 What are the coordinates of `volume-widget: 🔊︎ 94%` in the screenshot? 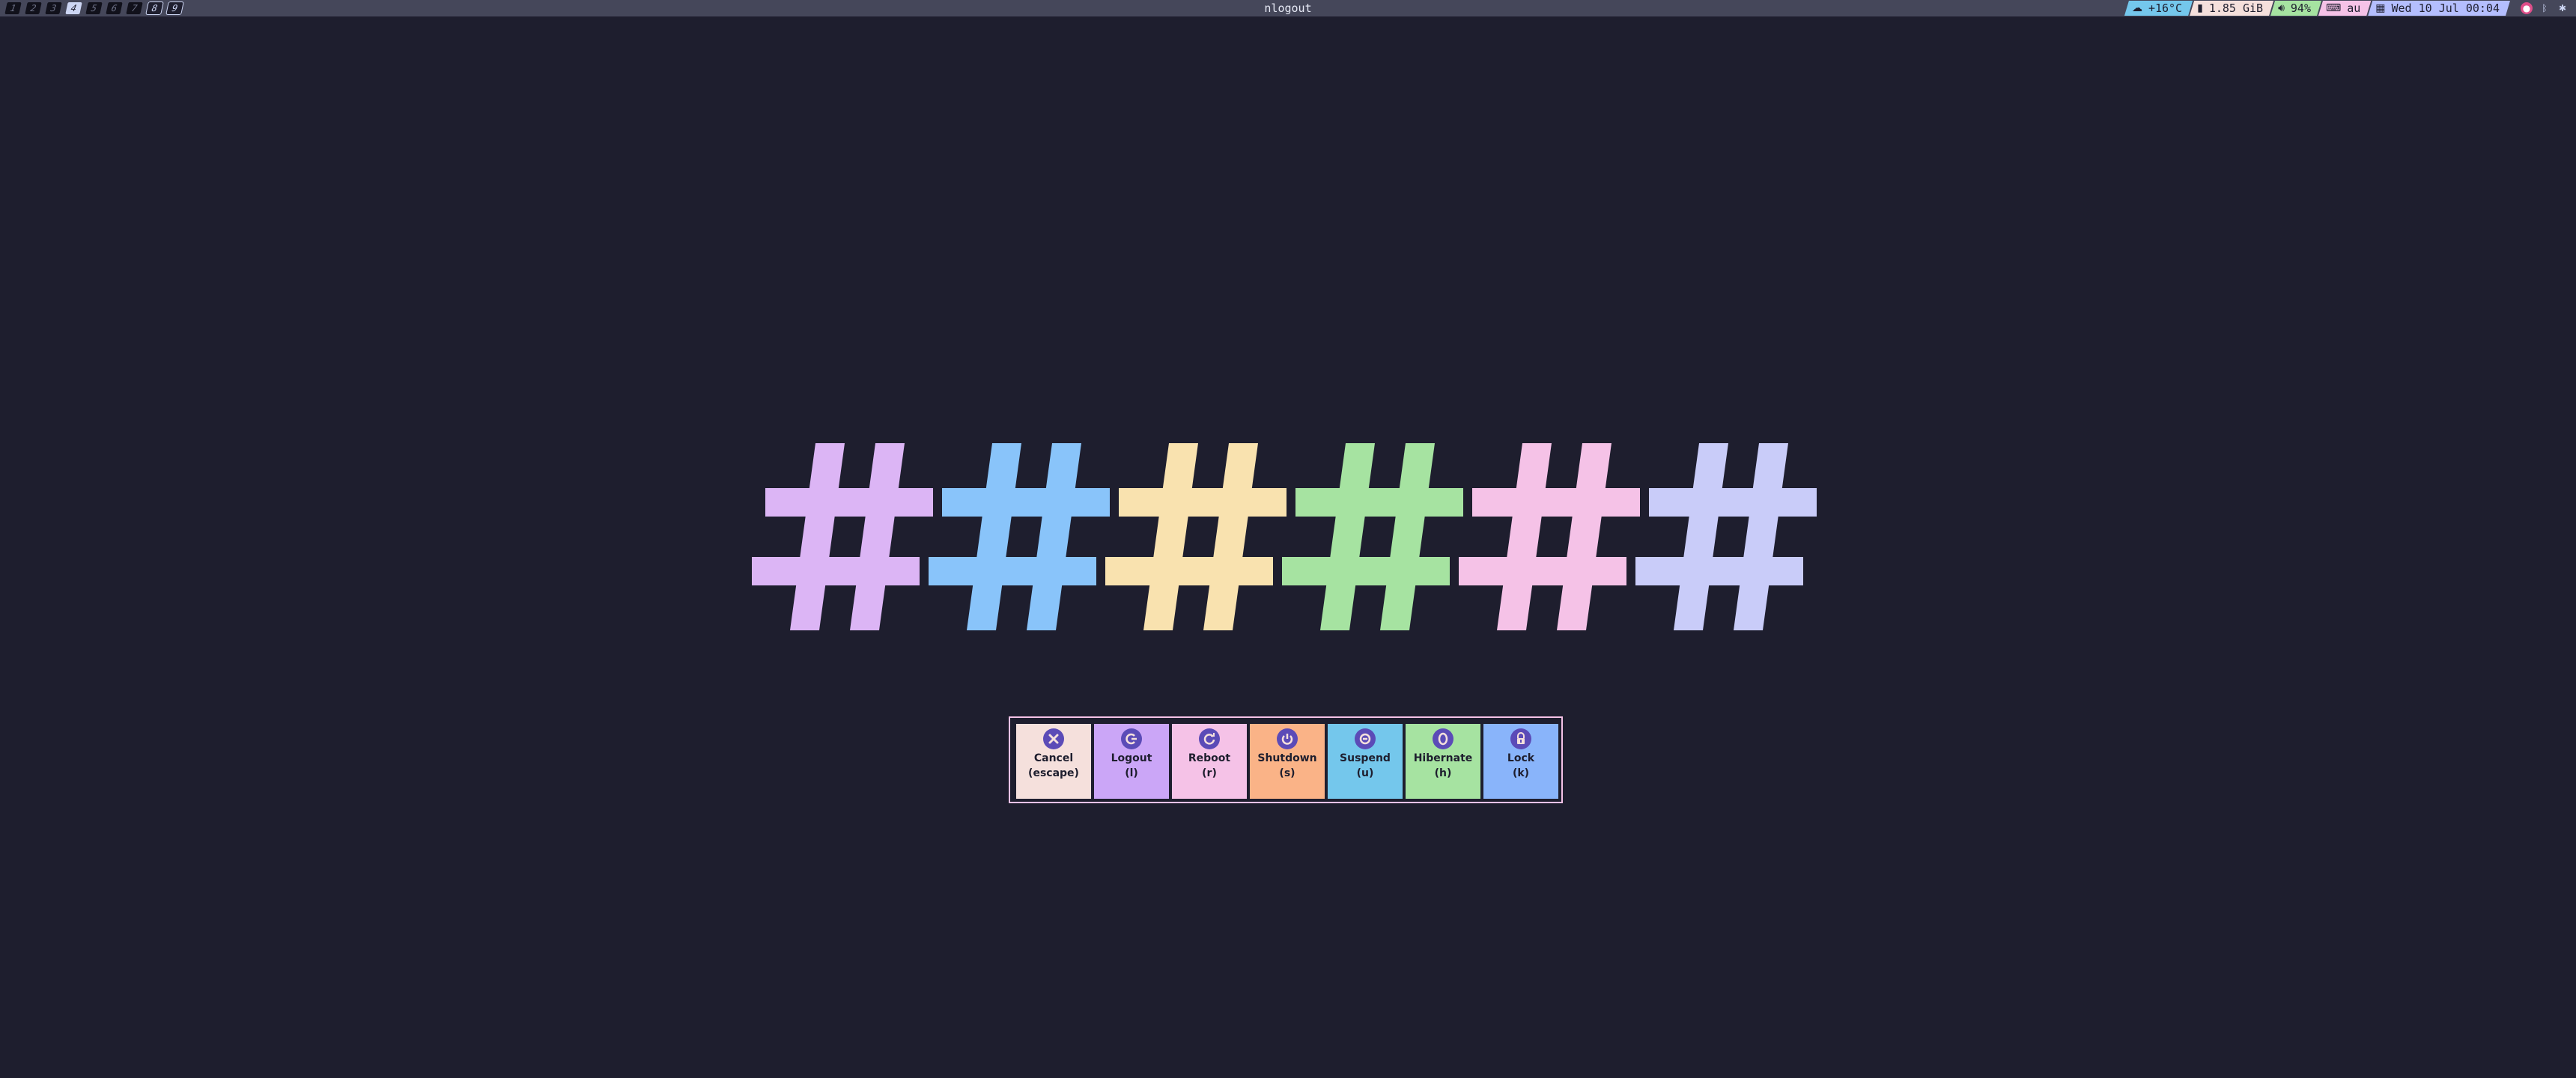 It's located at (2295, 8).